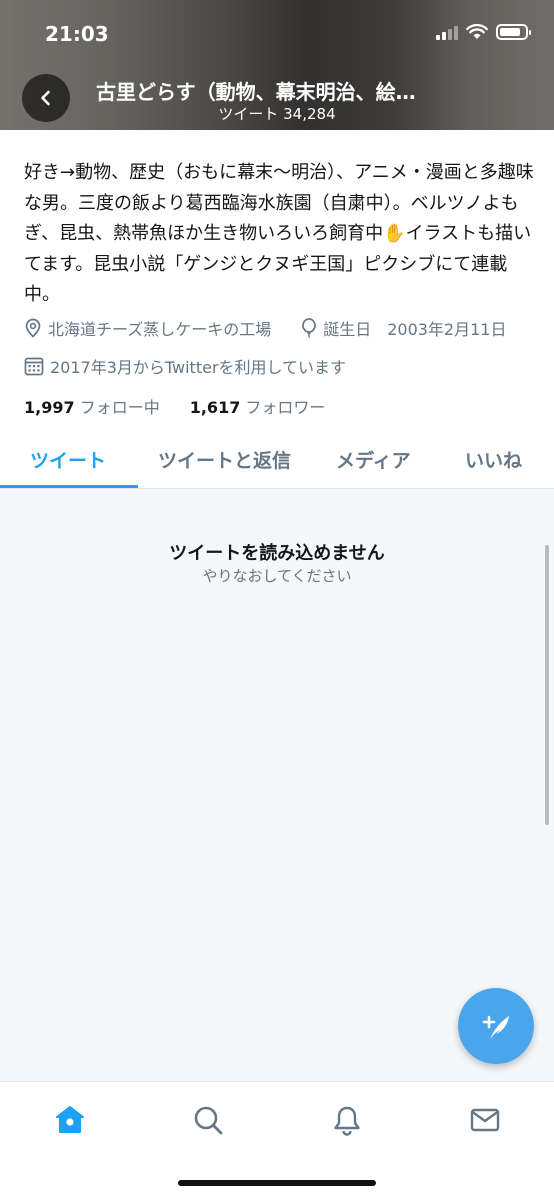  Describe the element at coordinates (69, 486) in the screenshot. I see `active-tab-indicator` at that location.